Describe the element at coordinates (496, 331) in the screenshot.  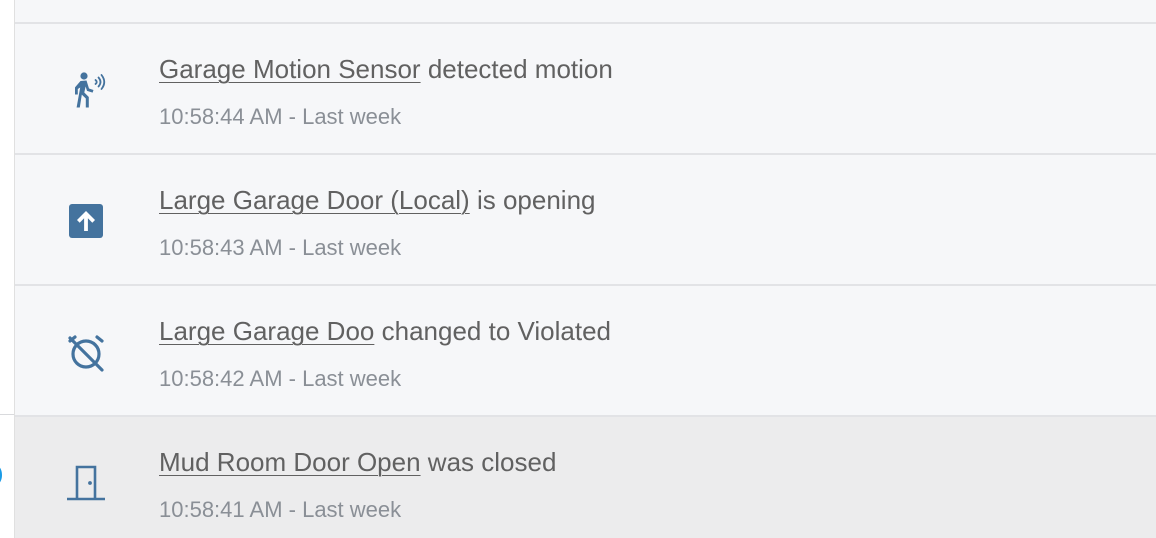
I see `entry-action: changed to Violated` at that location.